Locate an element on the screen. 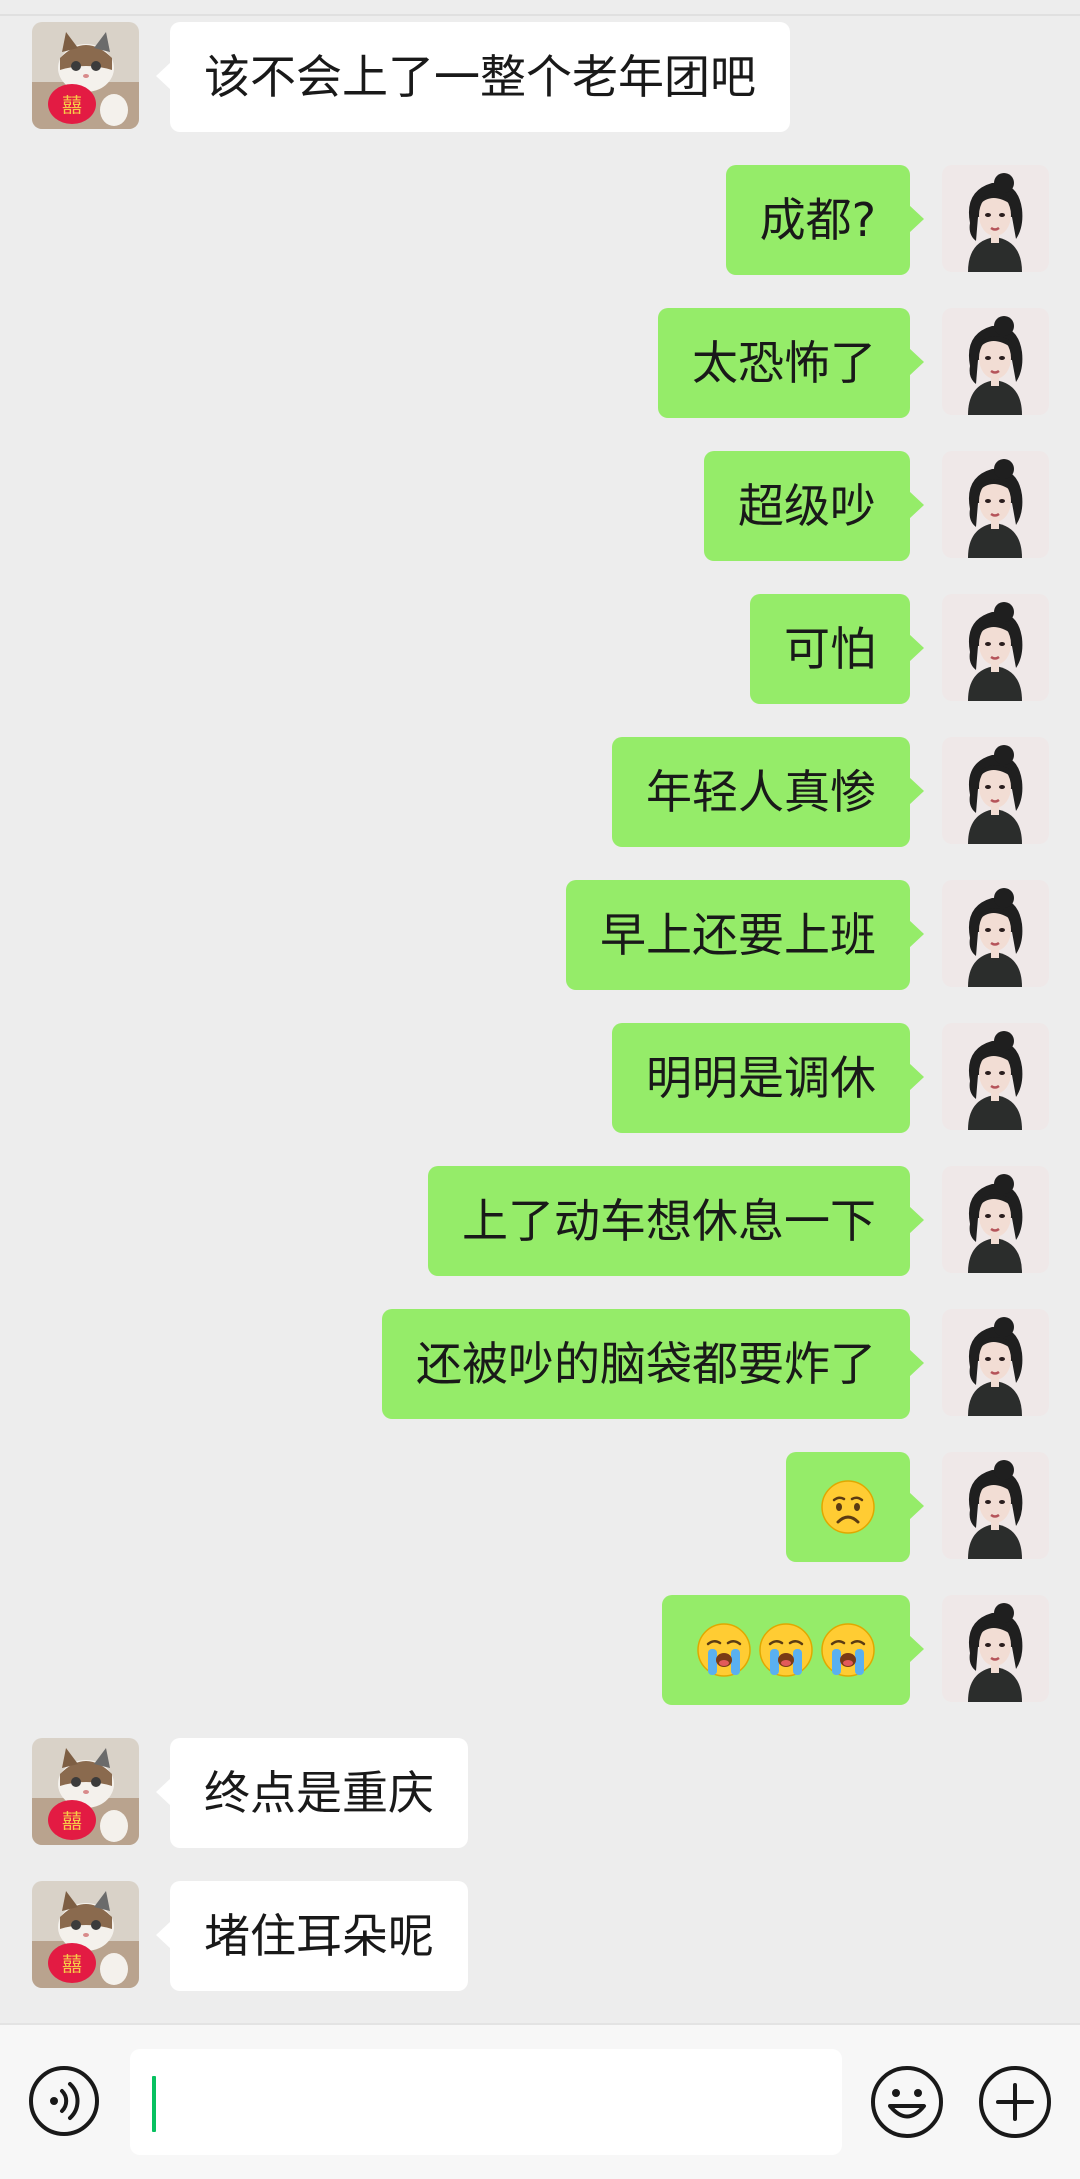 The height and width of the screenshot is (2179, 1080). message-bubble: 终点是重庆 is located at coordinates (312, 1793).